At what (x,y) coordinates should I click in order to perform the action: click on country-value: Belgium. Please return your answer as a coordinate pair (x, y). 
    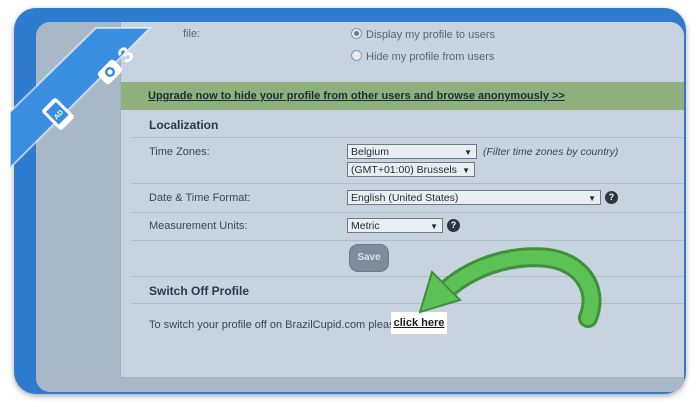
    Looking at the image, I should click on (370, 152).